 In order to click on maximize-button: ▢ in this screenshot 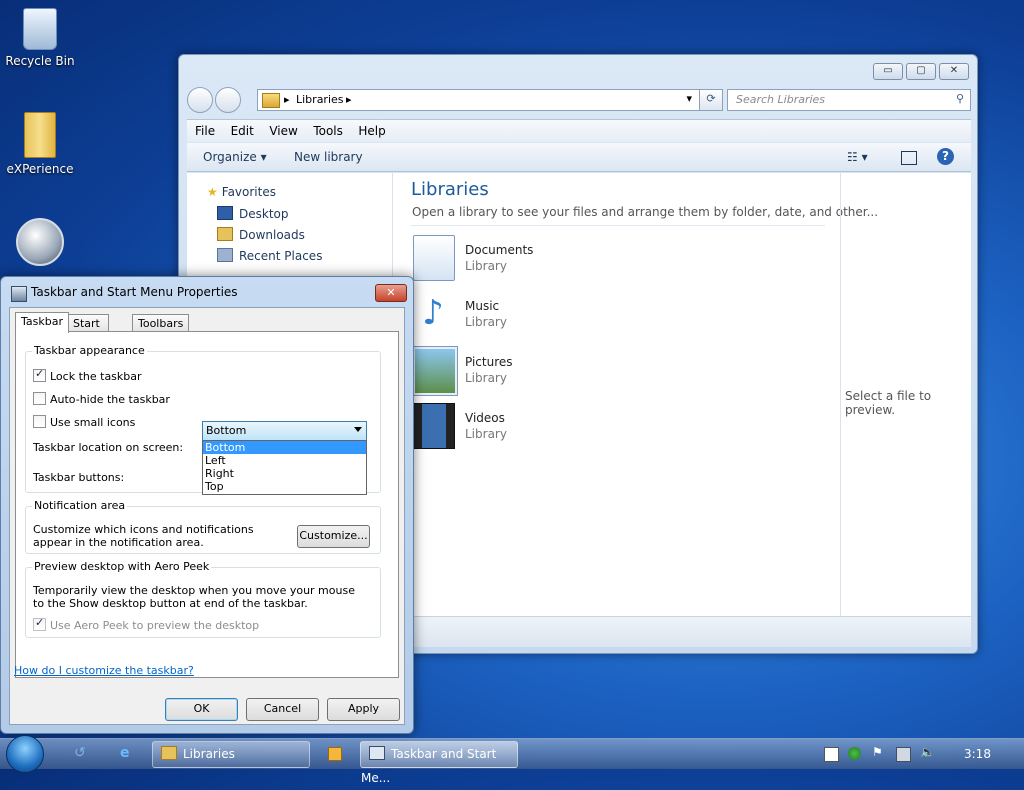, I will do `click(921, 71)`.